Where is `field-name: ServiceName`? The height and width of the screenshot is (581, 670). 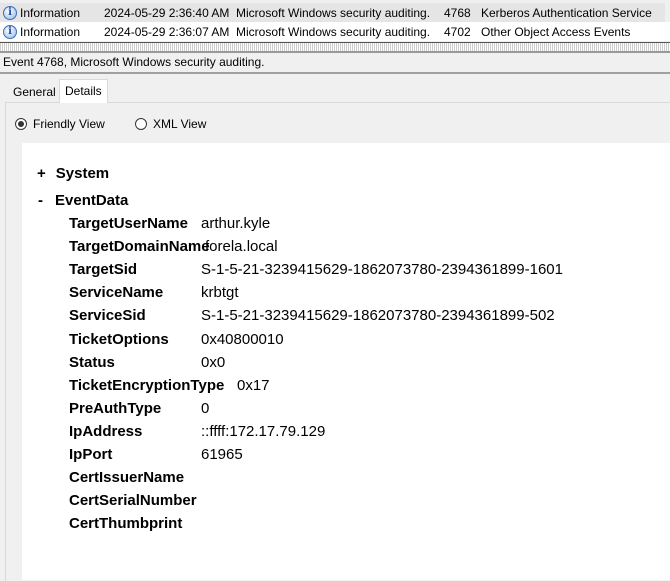
field-name: ServiceName is located at coordinates (116, 293).